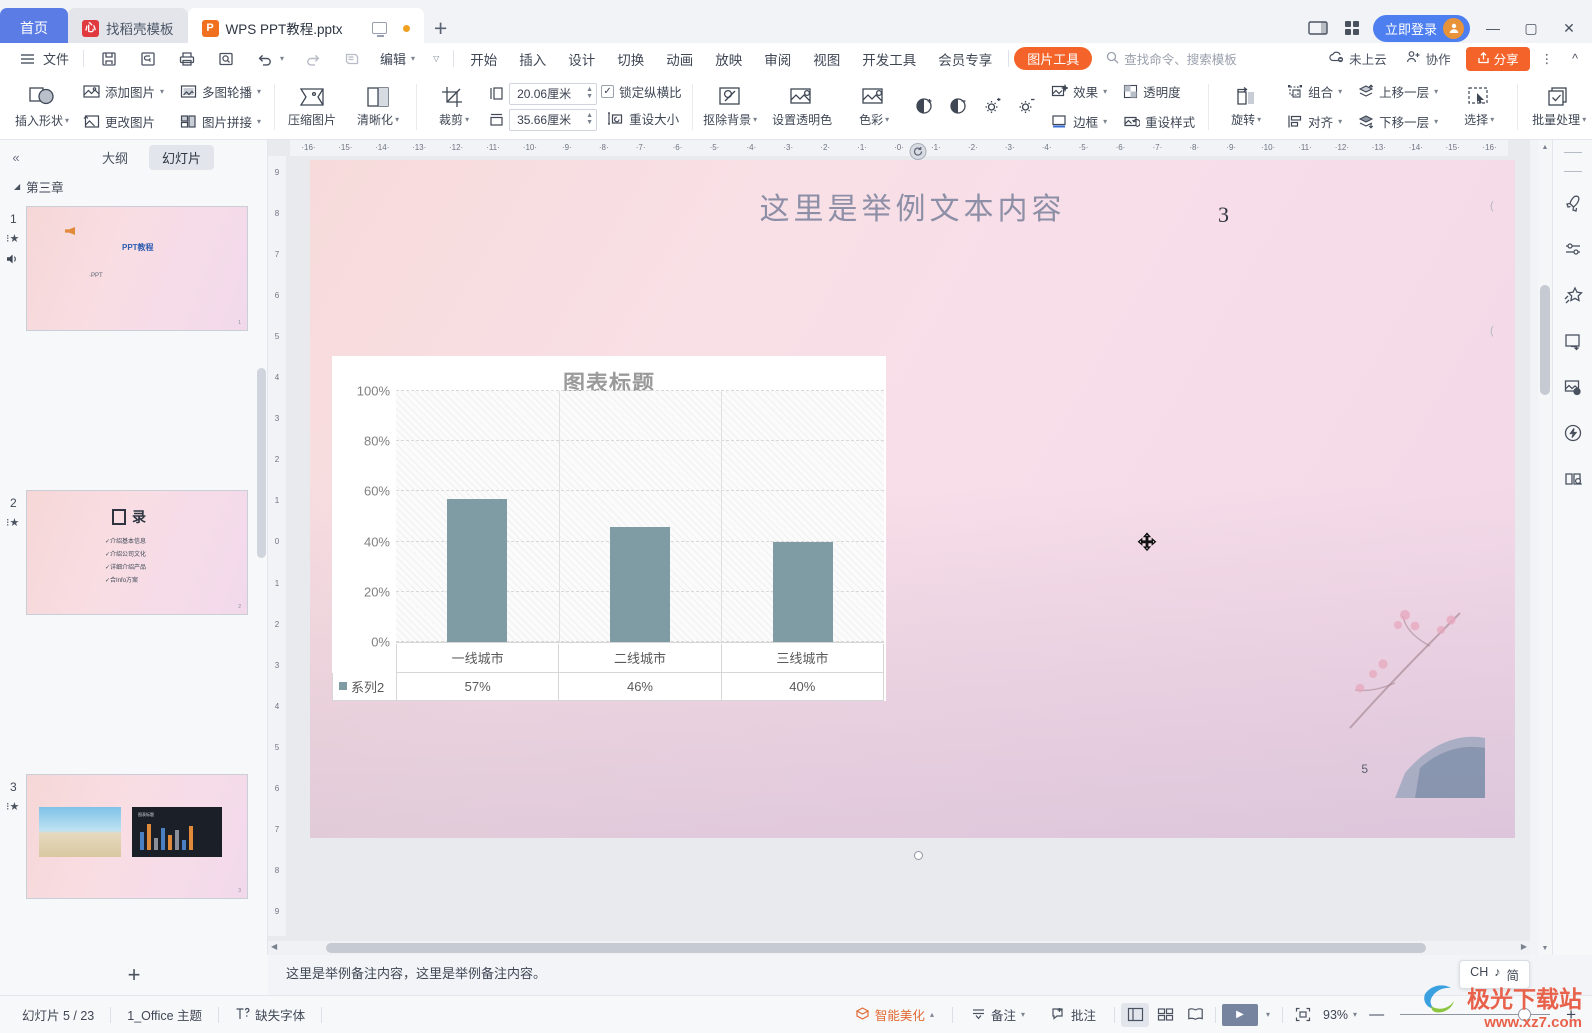  What do you see at coordinates (589, 119) in the screenshot?
I see `height-spinner: ▲ ▼` at bounding box center [589, 119].